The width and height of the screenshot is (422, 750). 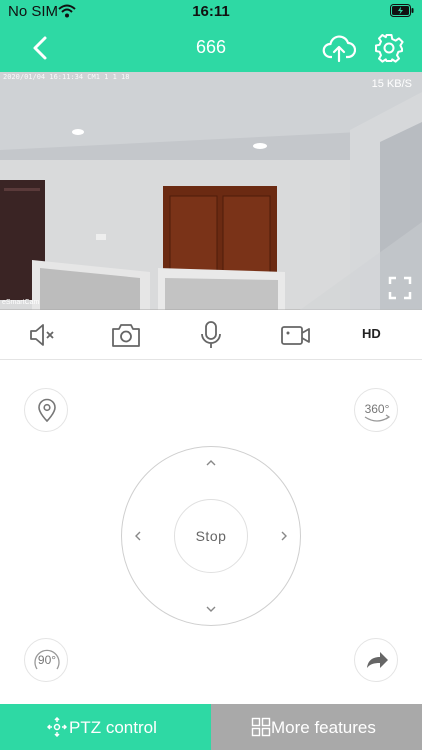 What do you see at coordinates (57, 727) in the screenshot?
I see `ptz-move-icon` at bounding box center [57, 727].